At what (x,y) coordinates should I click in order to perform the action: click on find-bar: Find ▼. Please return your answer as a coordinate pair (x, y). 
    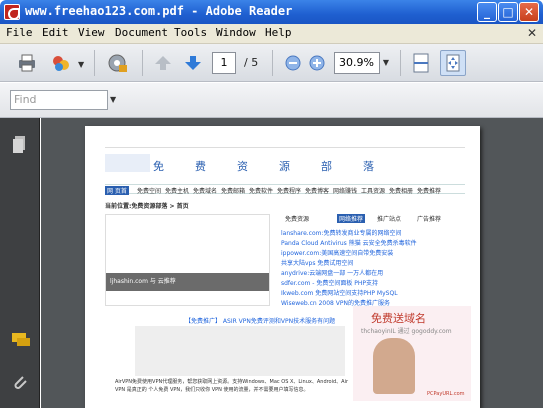
    Looking at the image, I should click on (271, 100).